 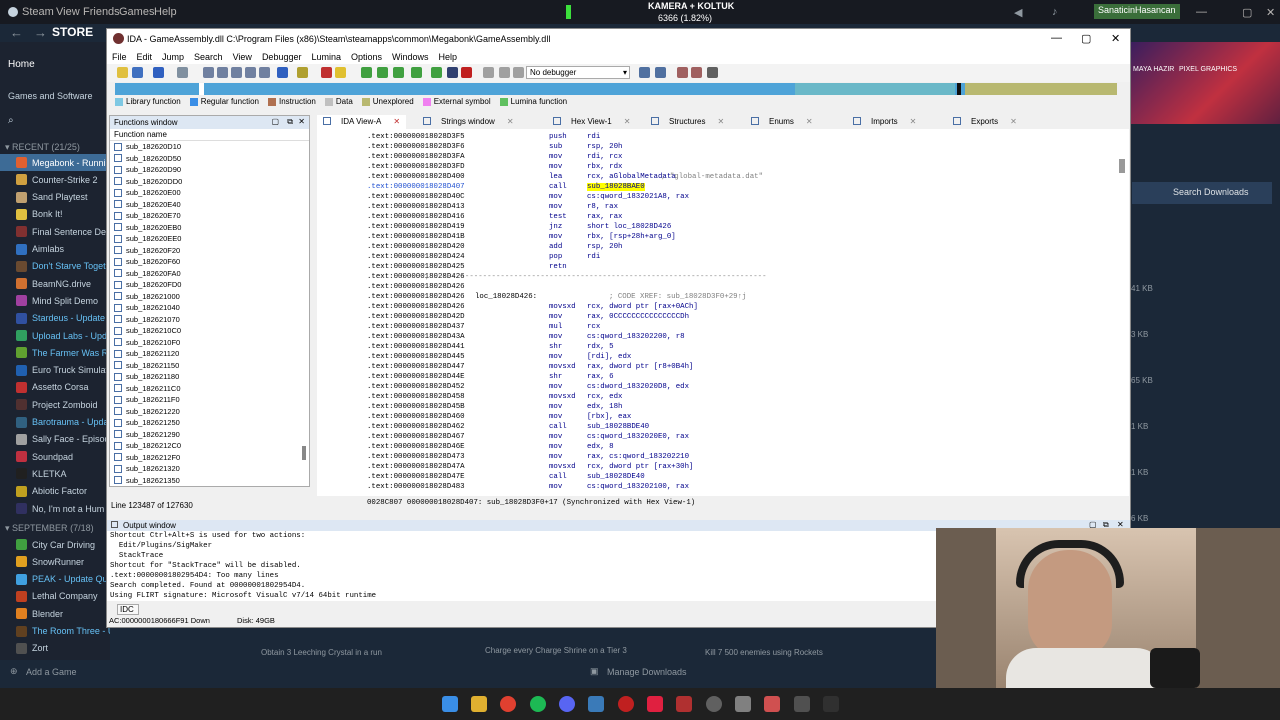 I want to click on function-list-item: sub_182620D50, so click(x=209, y=159).